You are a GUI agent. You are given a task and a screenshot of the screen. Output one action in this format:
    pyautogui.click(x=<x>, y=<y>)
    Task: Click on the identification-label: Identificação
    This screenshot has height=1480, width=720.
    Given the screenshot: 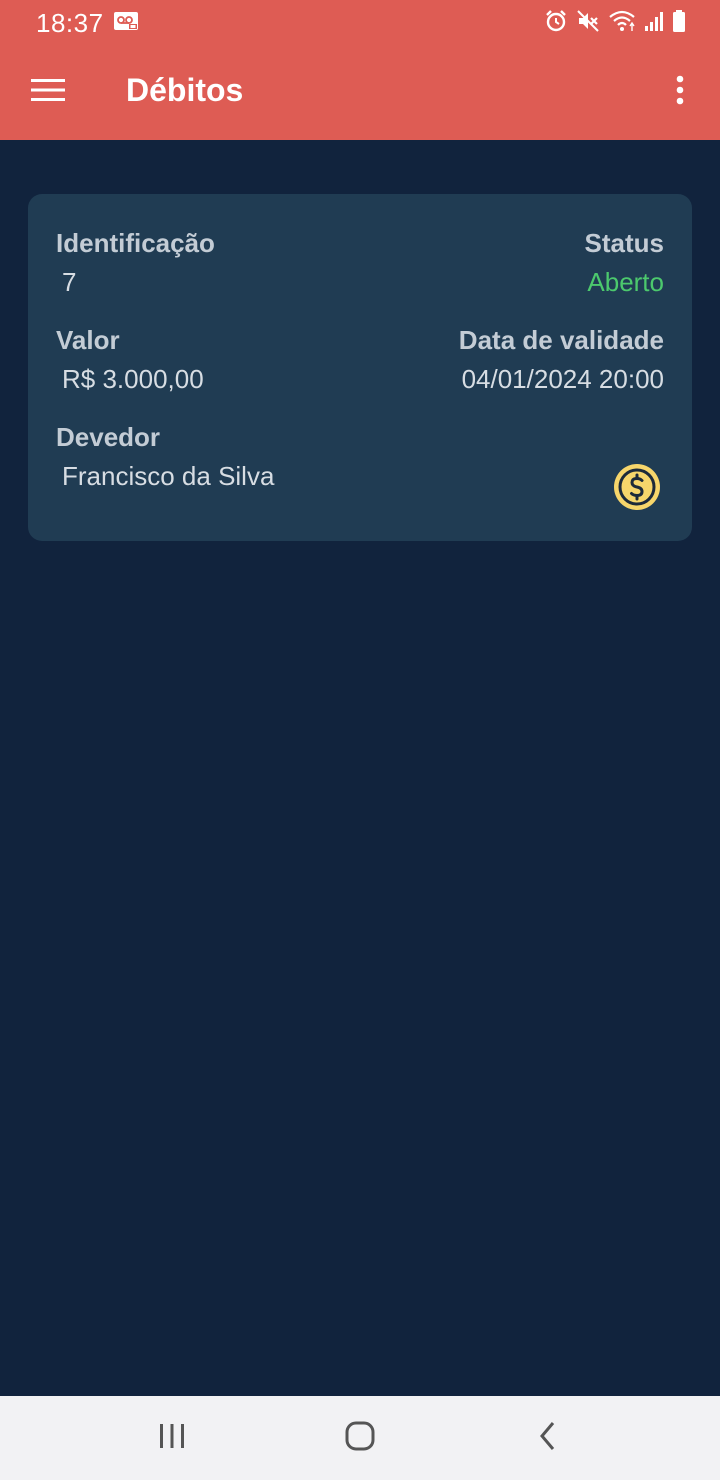 What is the action you would take?
    pyautogui.click(x=135, y=243)
    